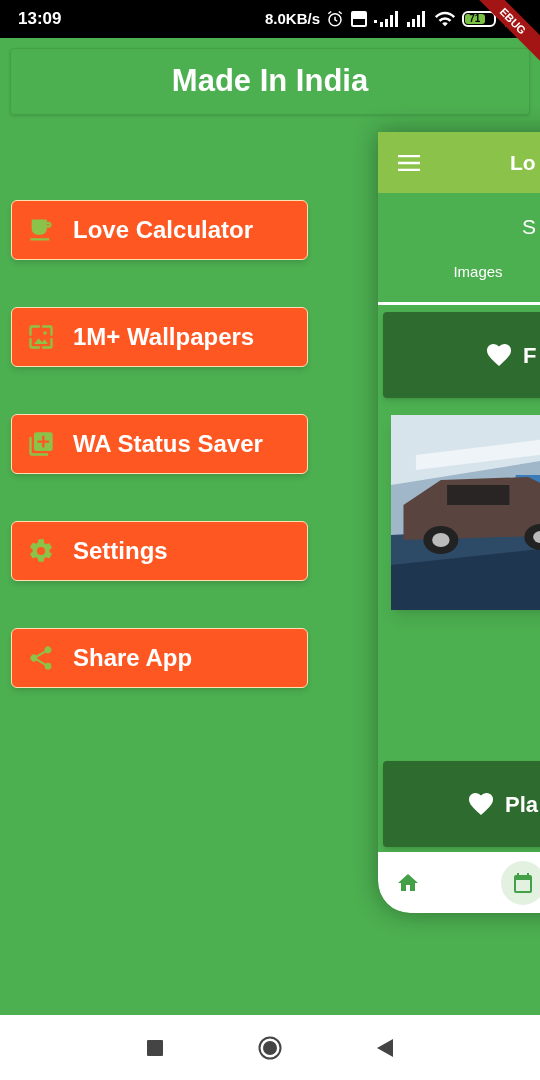 This screenshot has height=1080, width=540. What do you see at coordinates (385, 1047) in the screenshot?
I see `back-icon` at bounding box center [385, 1047].